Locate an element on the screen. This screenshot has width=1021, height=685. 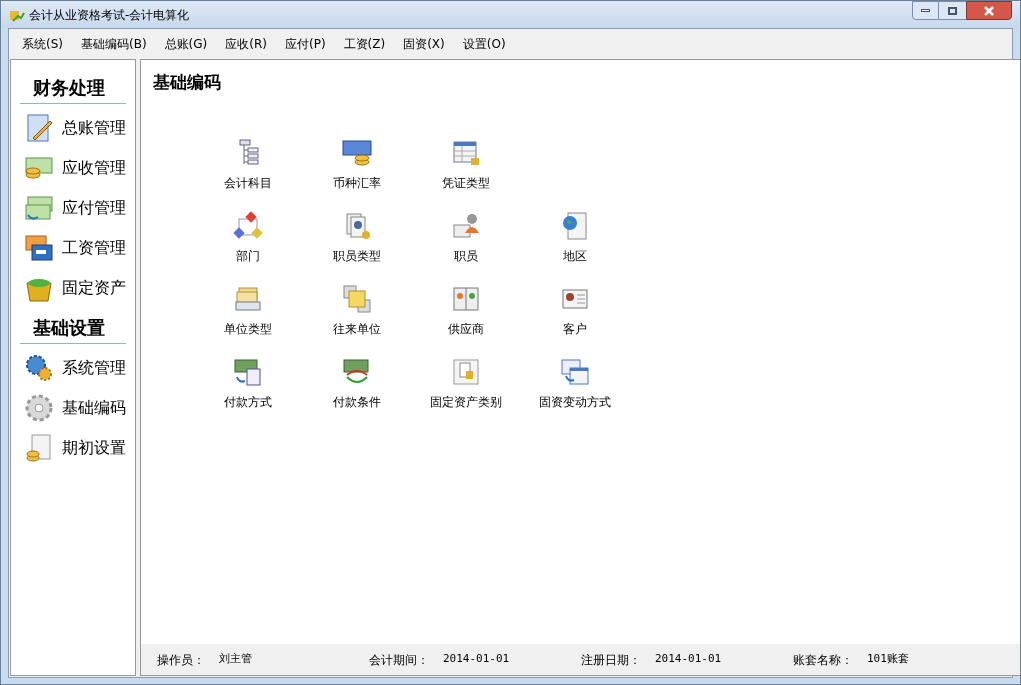
sidebar-item: 基础编码 is located at coordinates (73, 408).